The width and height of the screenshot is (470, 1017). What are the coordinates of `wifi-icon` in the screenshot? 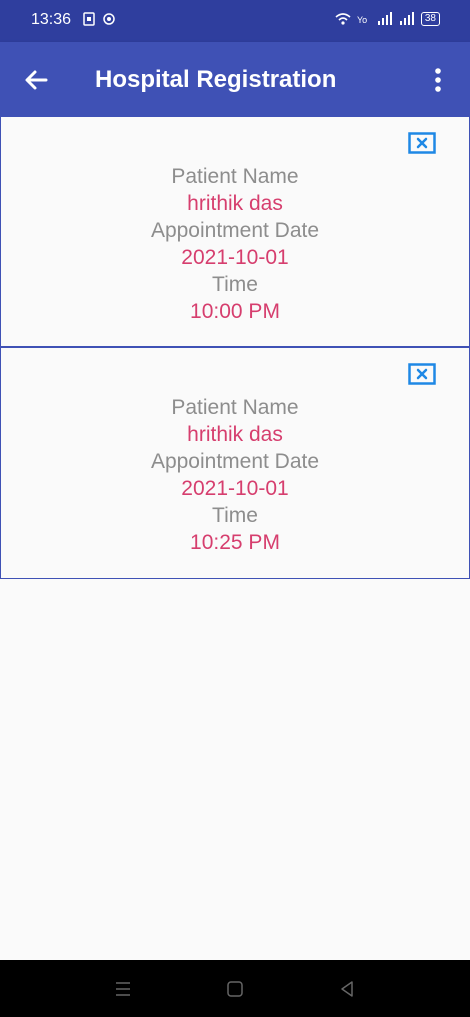 It's located at (343, 19).